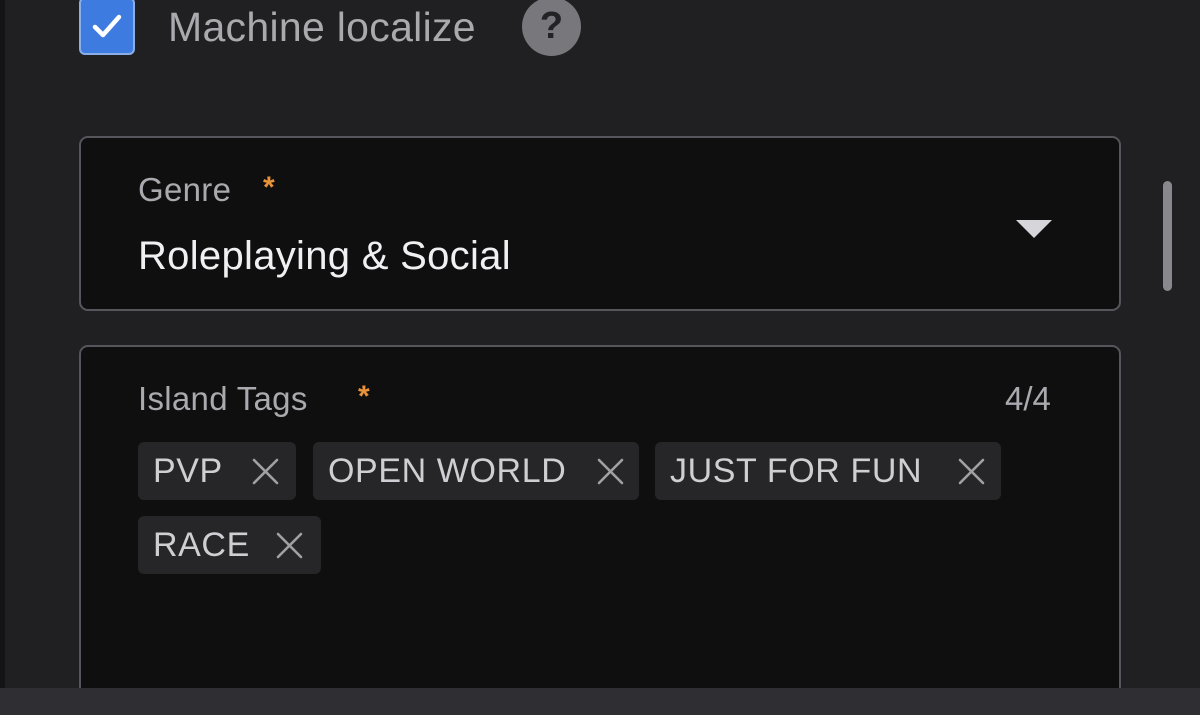 Image resolution: width=1200 pixels, height=715 pixels. I want to click on tag-chip-pvp: PVP, so click(217, 471).